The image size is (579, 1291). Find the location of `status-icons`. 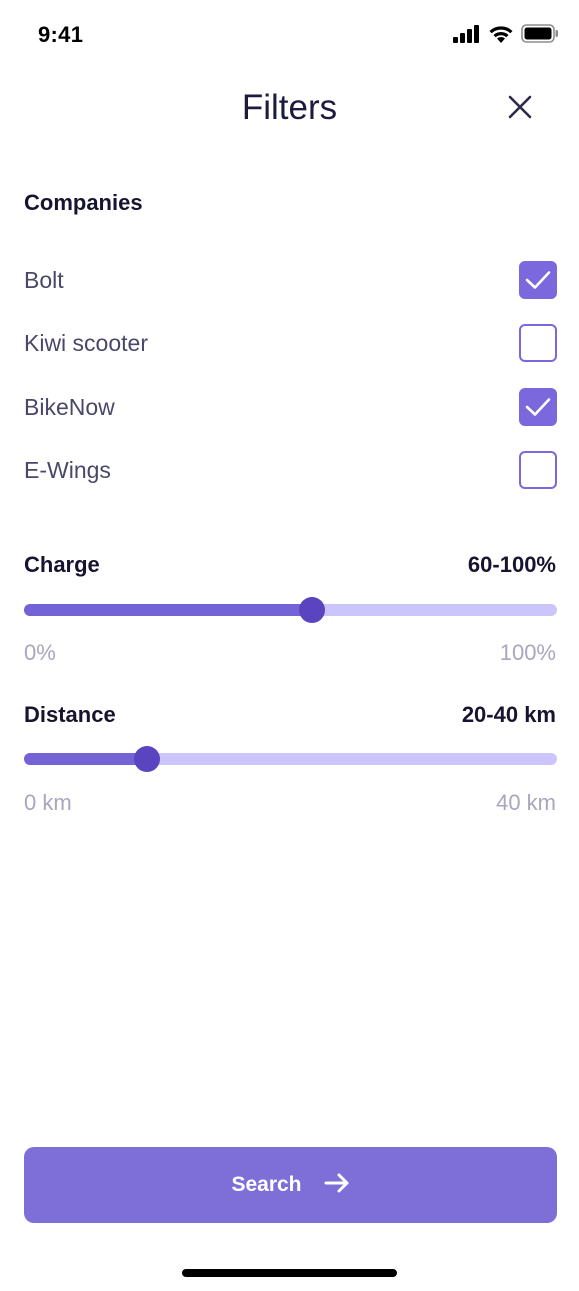

status-icons is located at coordinates (506, 36).